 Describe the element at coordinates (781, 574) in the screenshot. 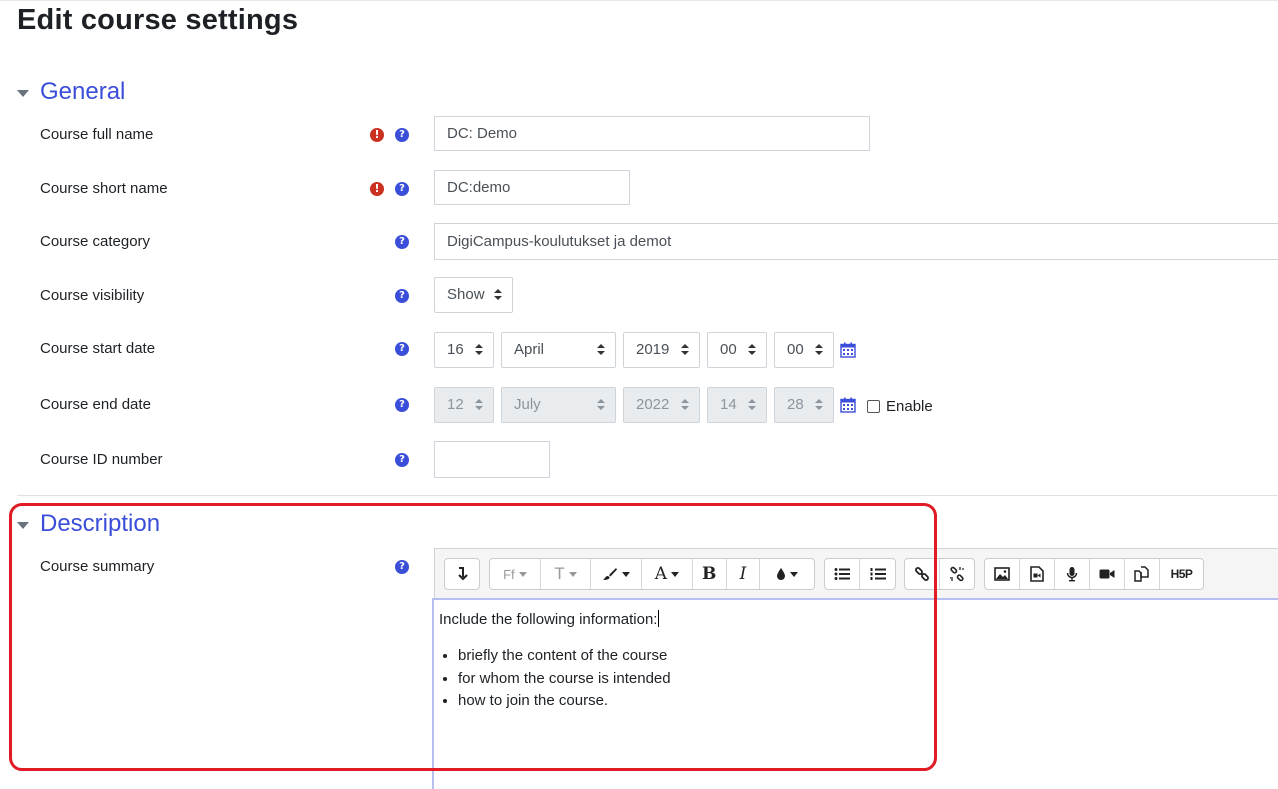

I see `droplet-icon` at that location.